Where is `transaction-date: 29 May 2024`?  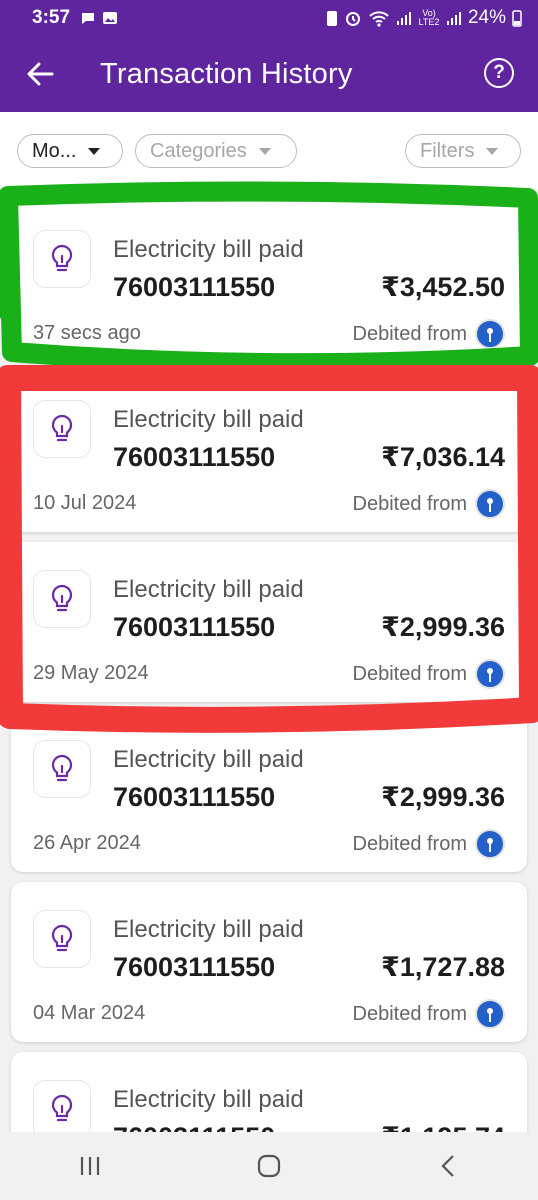 transaction-date: 29 May 2024 is located at coordinates (91, 673).